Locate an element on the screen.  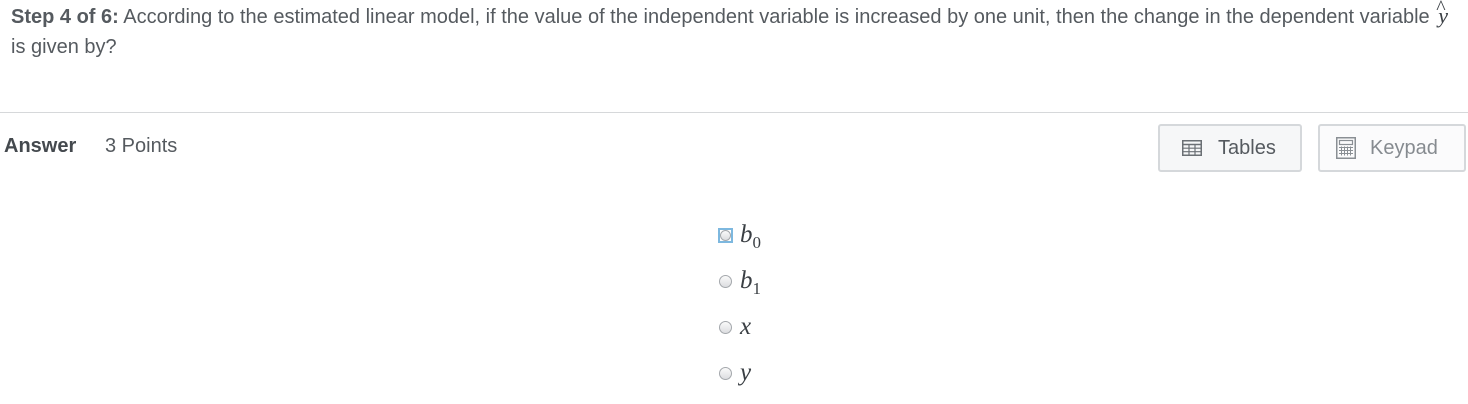
focus-ring is located at coordinates (725, 235).